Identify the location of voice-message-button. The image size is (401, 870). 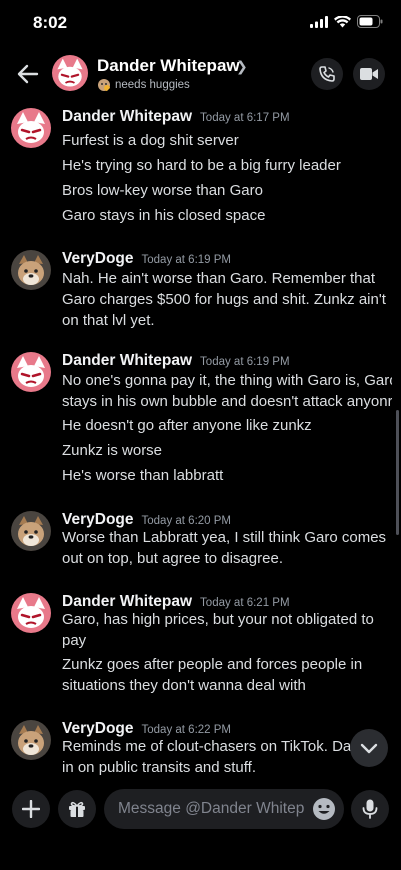
(370, 809).